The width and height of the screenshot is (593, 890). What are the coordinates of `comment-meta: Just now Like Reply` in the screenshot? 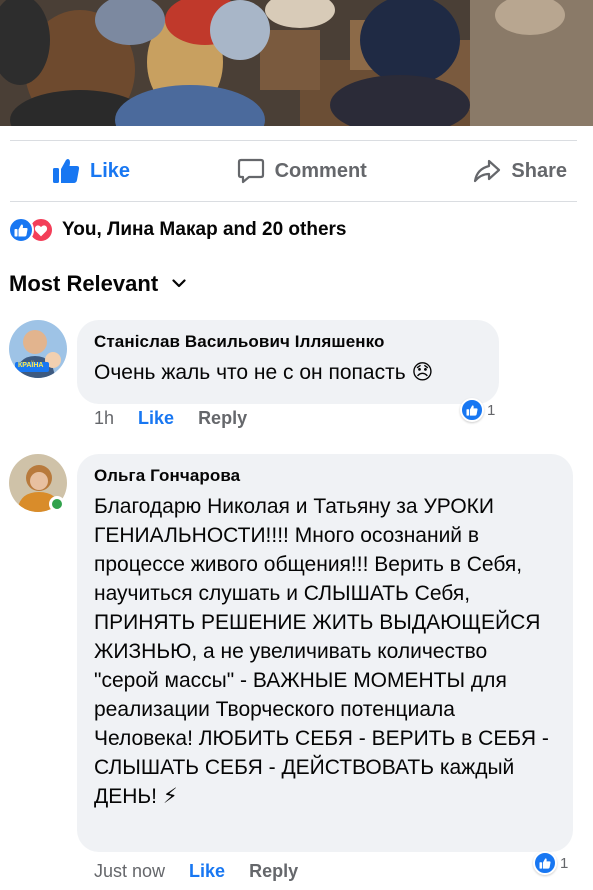 It's located at (196, 871).